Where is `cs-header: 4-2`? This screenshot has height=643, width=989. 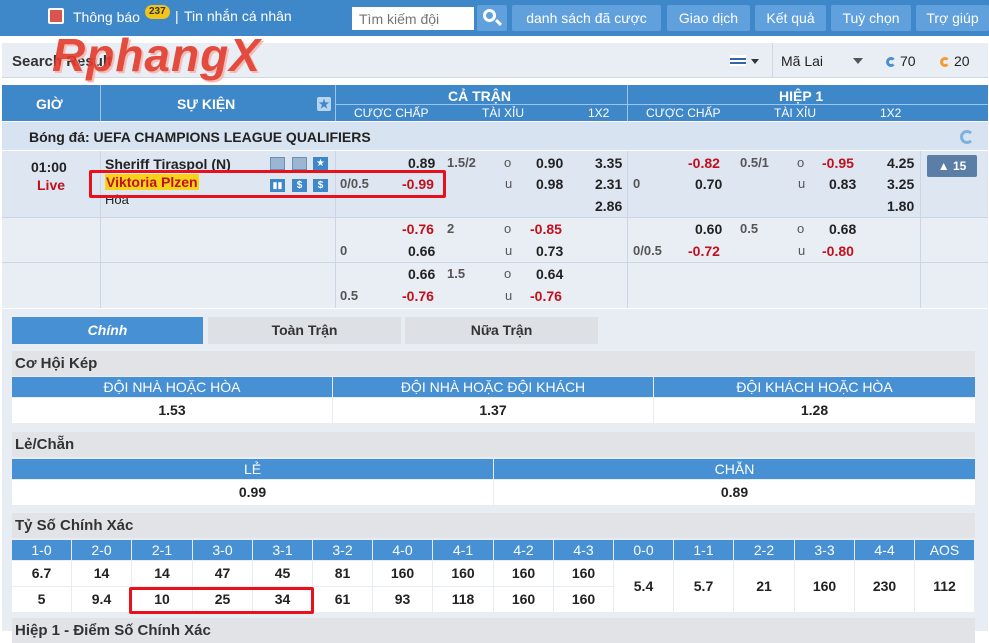 cs-header: 4-2 is located at coordinates (523, 550).